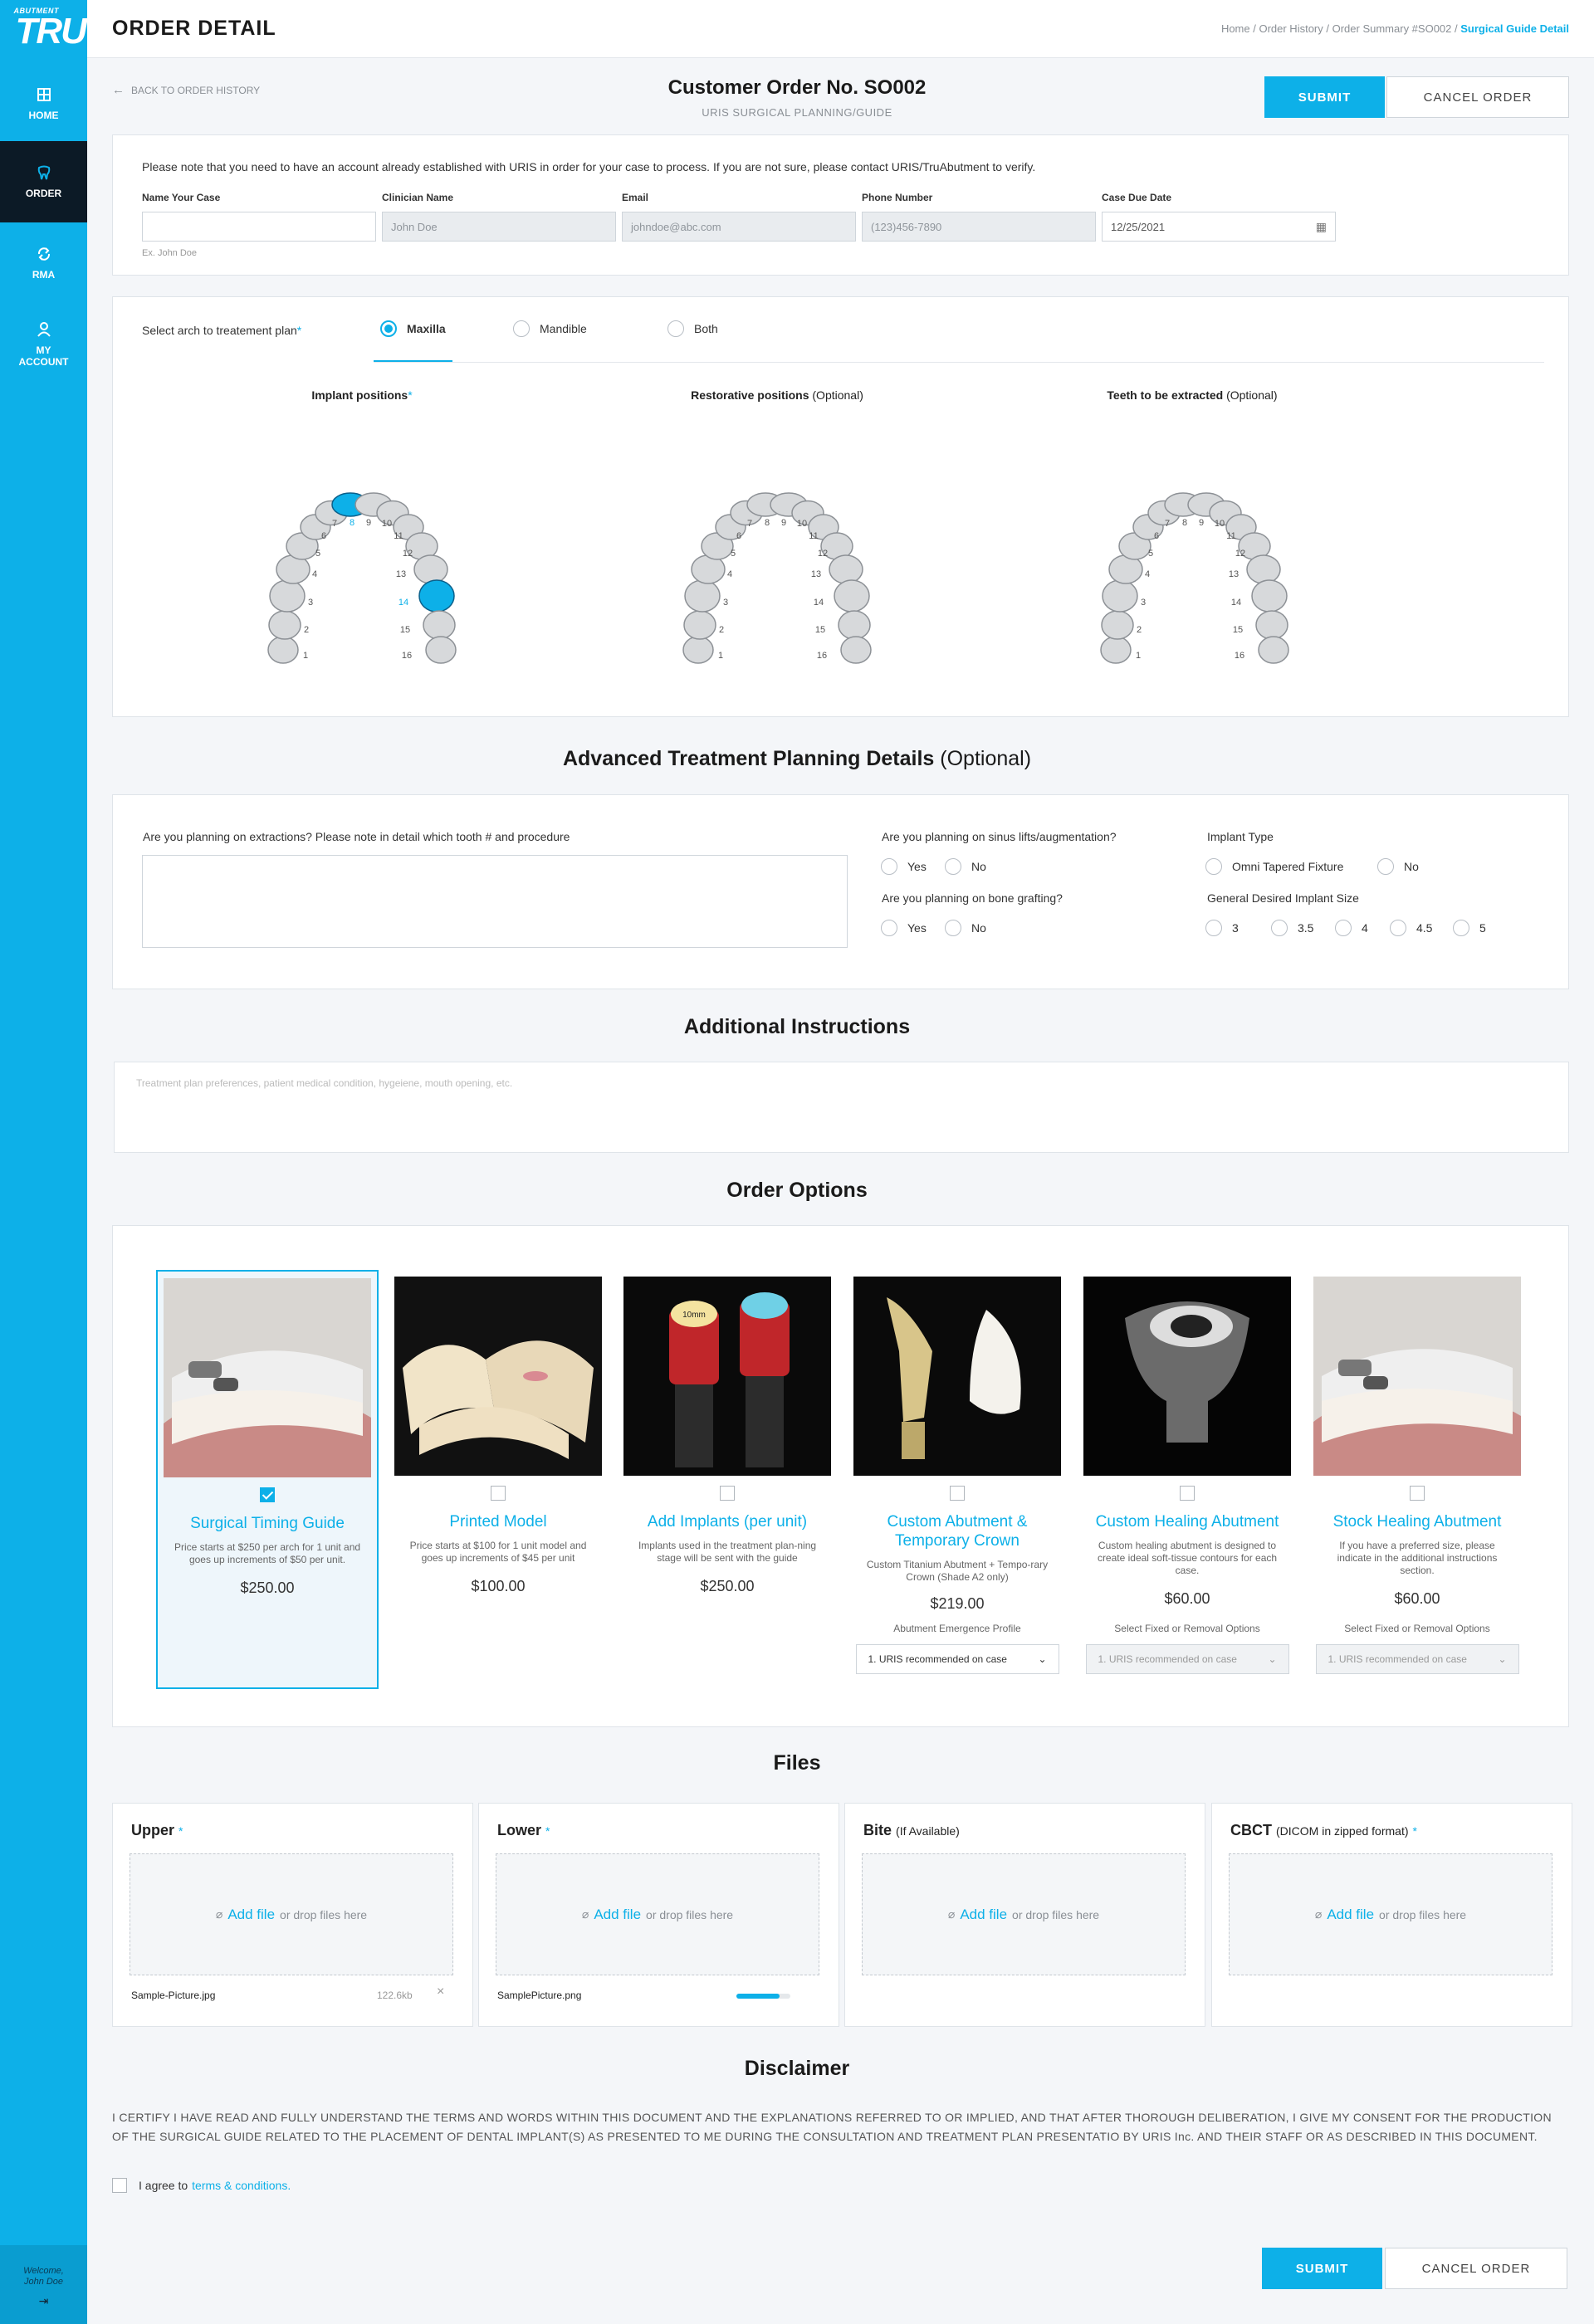 Image resolution: width=1594 pixels, height=2324 pixels. What do you see at coordinates (1321, 227) in the screenshot?
I see `calendar-icon: ▦` at bounding box center [1321, 227].